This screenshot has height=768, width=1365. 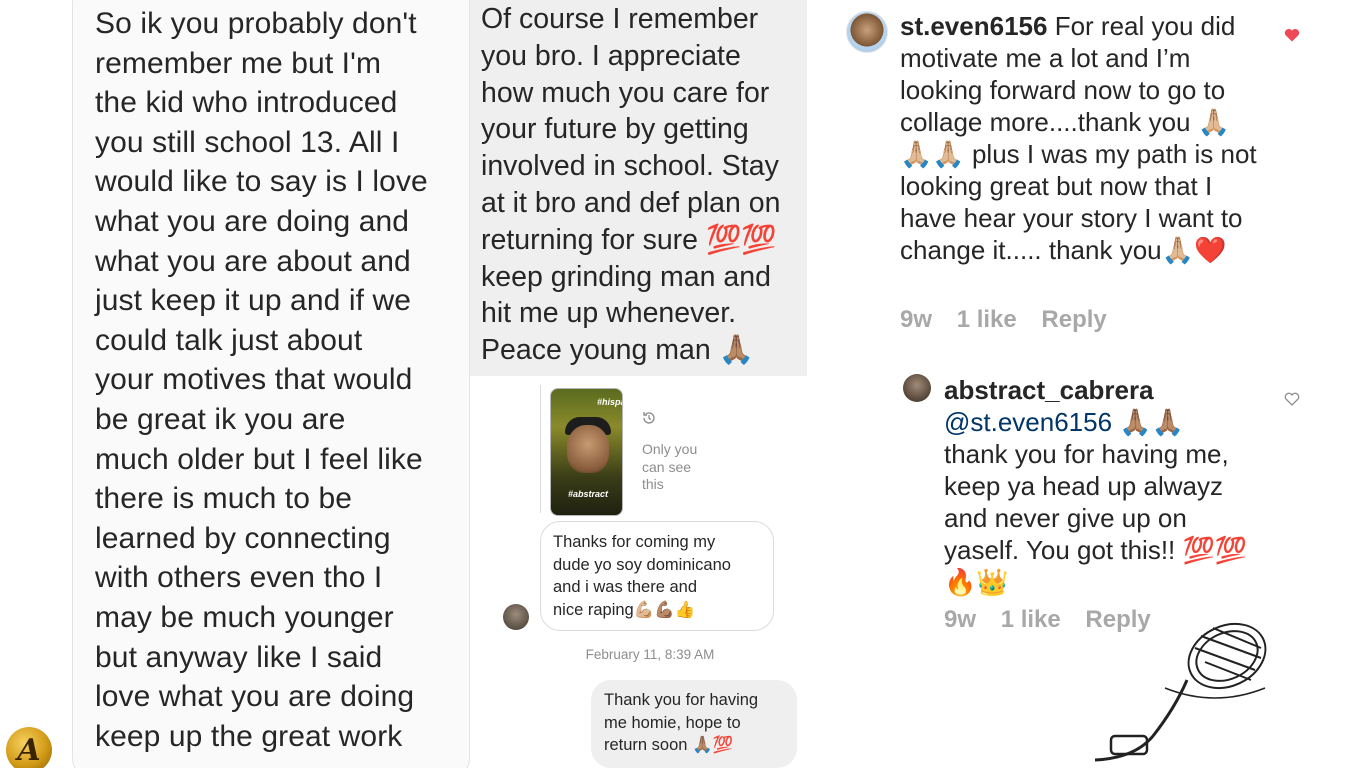 I want to click on reply-comment-time: 9w, so click(x=960, y=619).